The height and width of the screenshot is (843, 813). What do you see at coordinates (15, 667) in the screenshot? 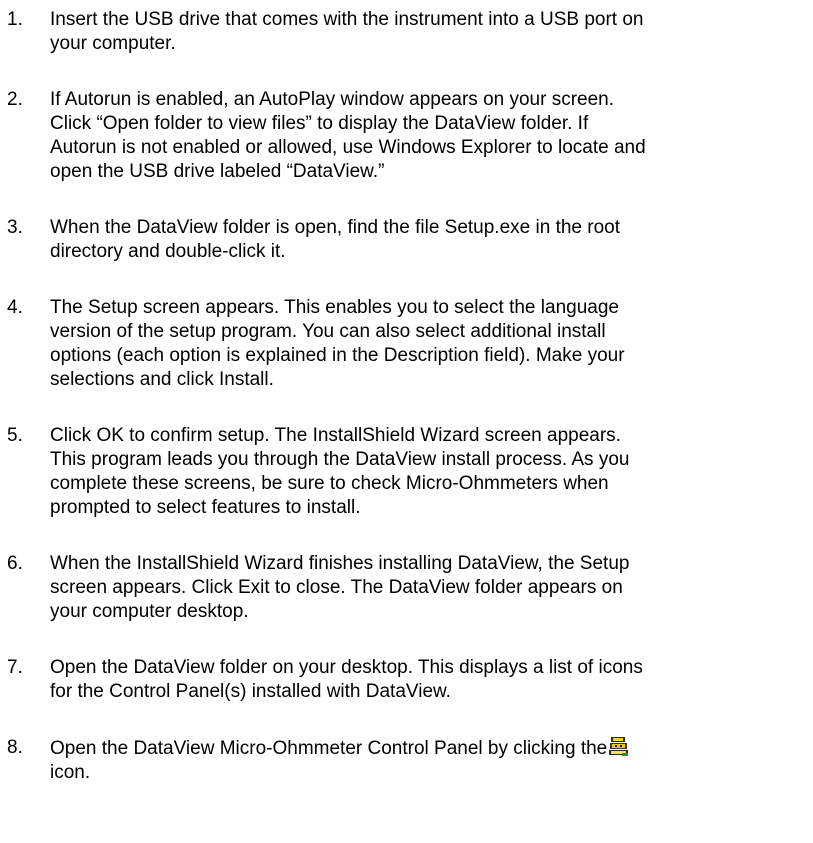
I see `step-number: 7.` at bounding box center [15, 667].